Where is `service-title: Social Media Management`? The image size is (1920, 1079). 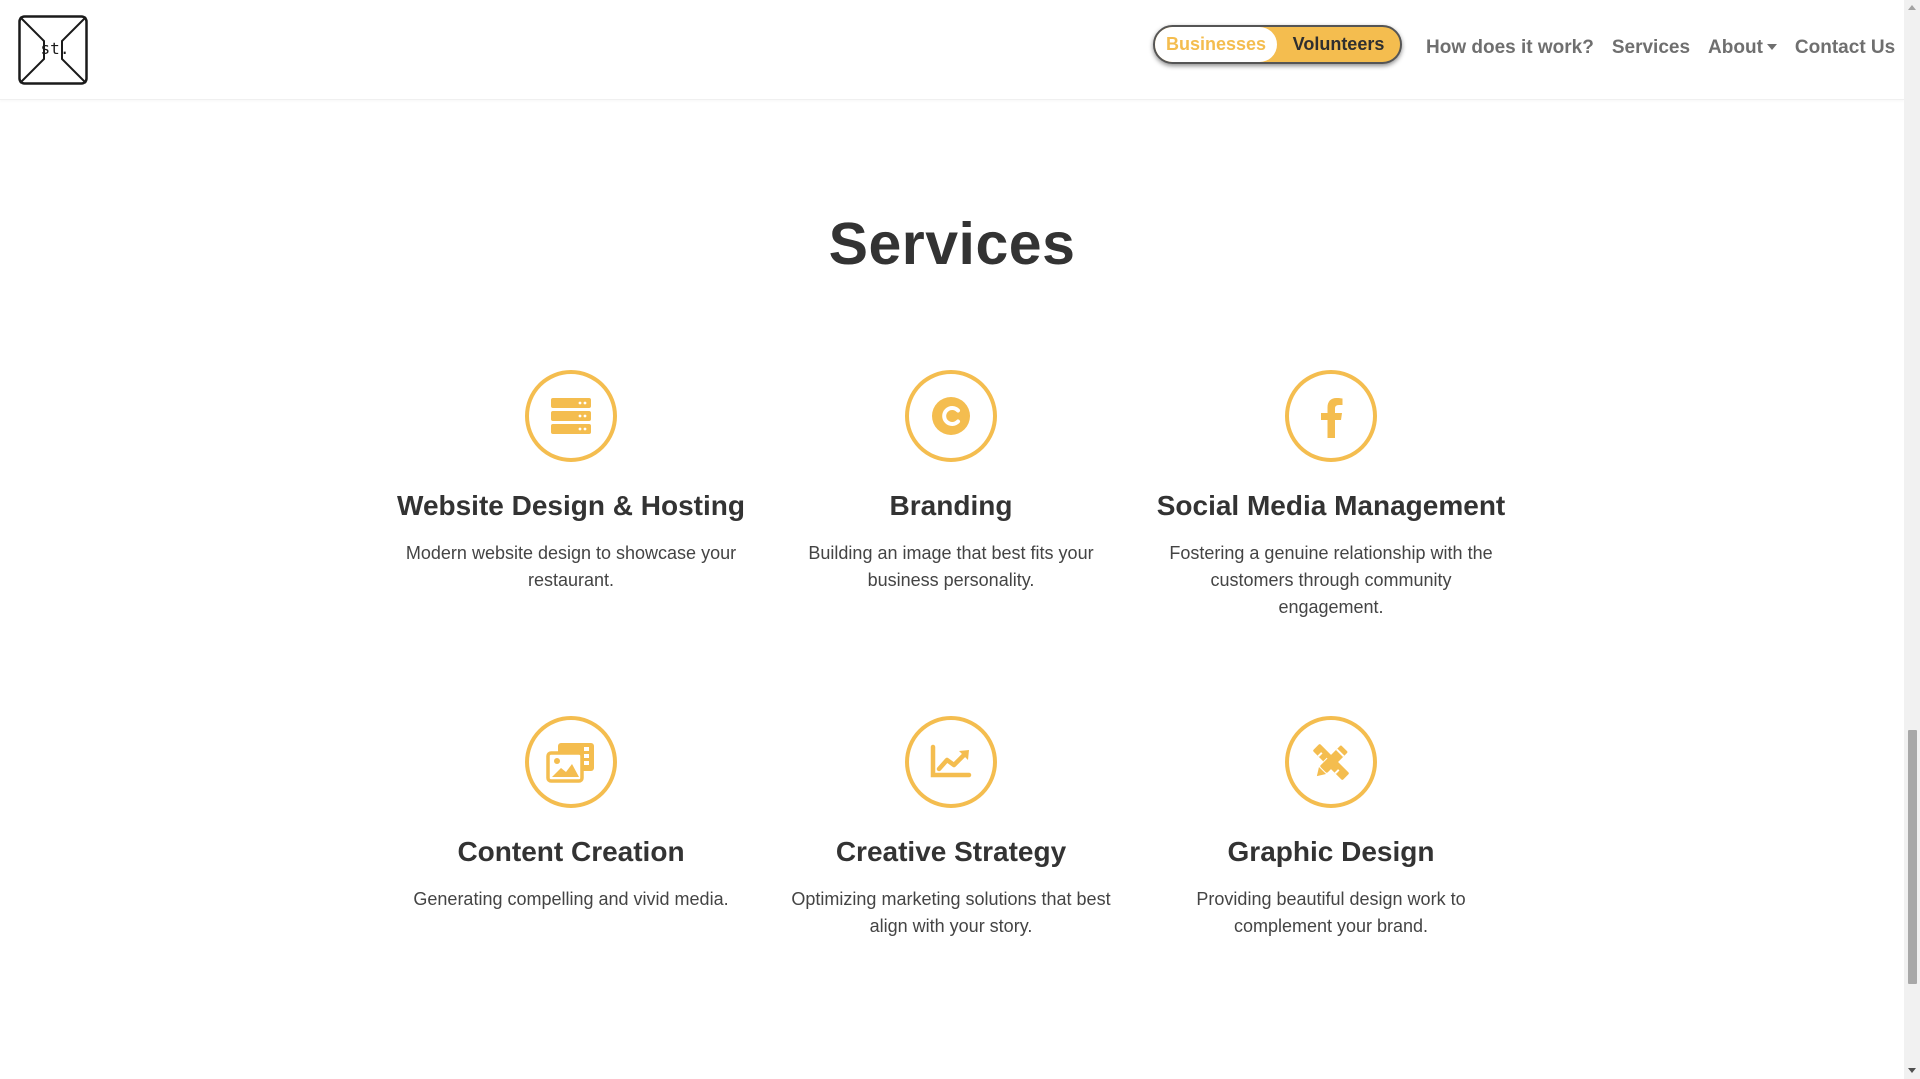
service-title: Social Media Management is located at coordinates (1331, 505).